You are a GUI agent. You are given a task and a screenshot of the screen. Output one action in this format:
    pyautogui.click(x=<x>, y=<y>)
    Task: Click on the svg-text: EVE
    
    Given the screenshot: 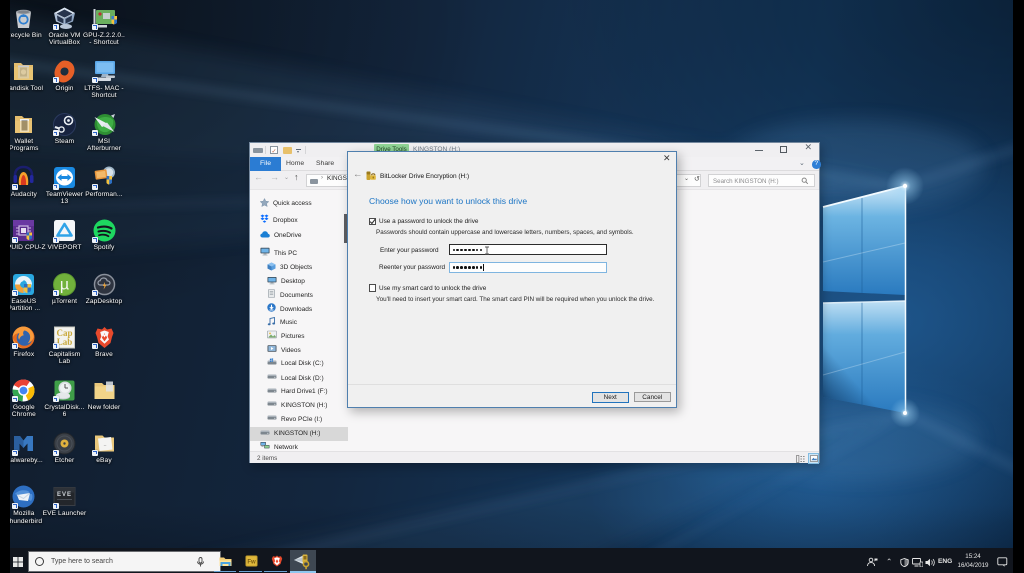 What is the action you would take?
    pyautogui.click(x=64, y=495)
    